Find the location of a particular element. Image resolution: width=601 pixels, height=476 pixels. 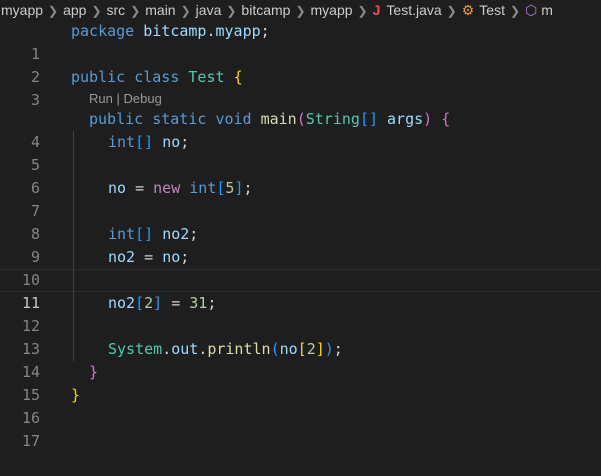

code-text: no2 = no; is located at coordinates (148, 257).